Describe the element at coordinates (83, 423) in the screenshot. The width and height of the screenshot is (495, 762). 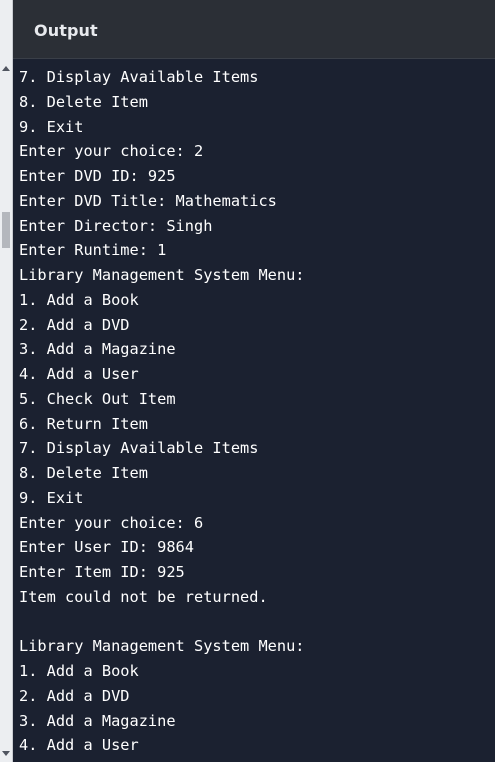
I see `output-line: 6. Return Item` at that location.